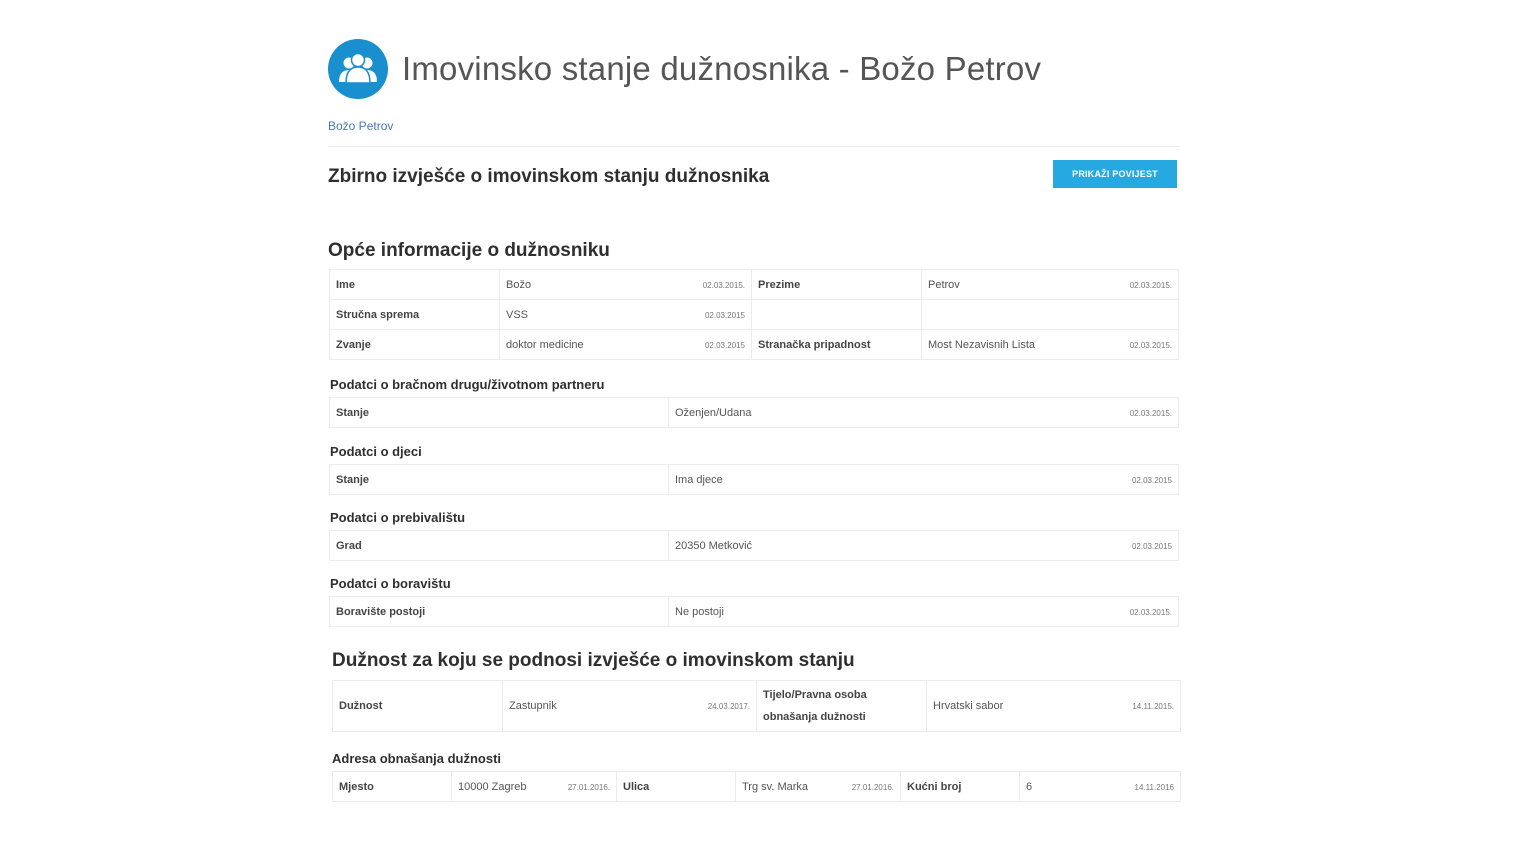 The height and width of the screenshot is (862, 1536). Describe the element at coordinates (1115, 174) in the screenshot. I see `show-history-button: PRIKAŽI POVIJEST` at that location.